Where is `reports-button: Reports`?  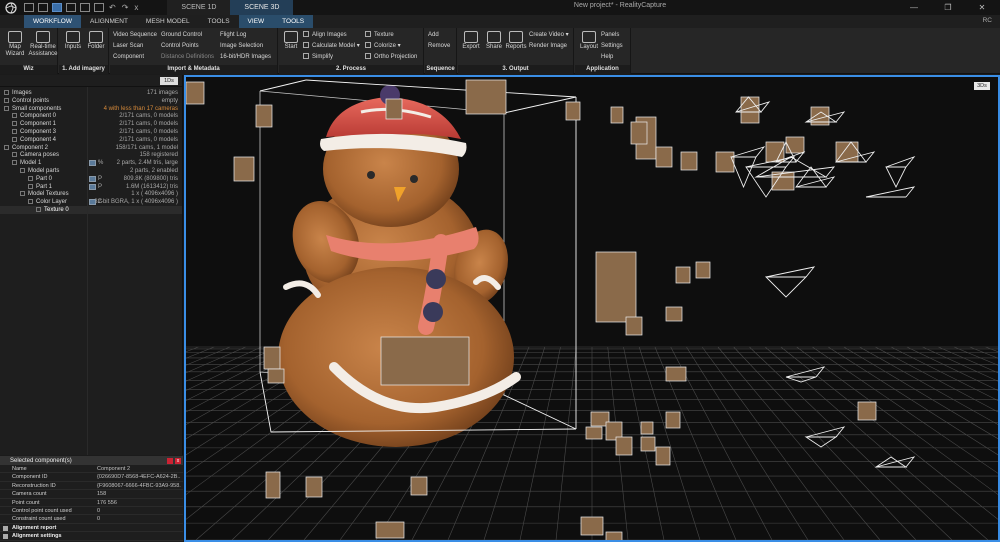 reports-button: Reports is located at coordinates (516, 41).